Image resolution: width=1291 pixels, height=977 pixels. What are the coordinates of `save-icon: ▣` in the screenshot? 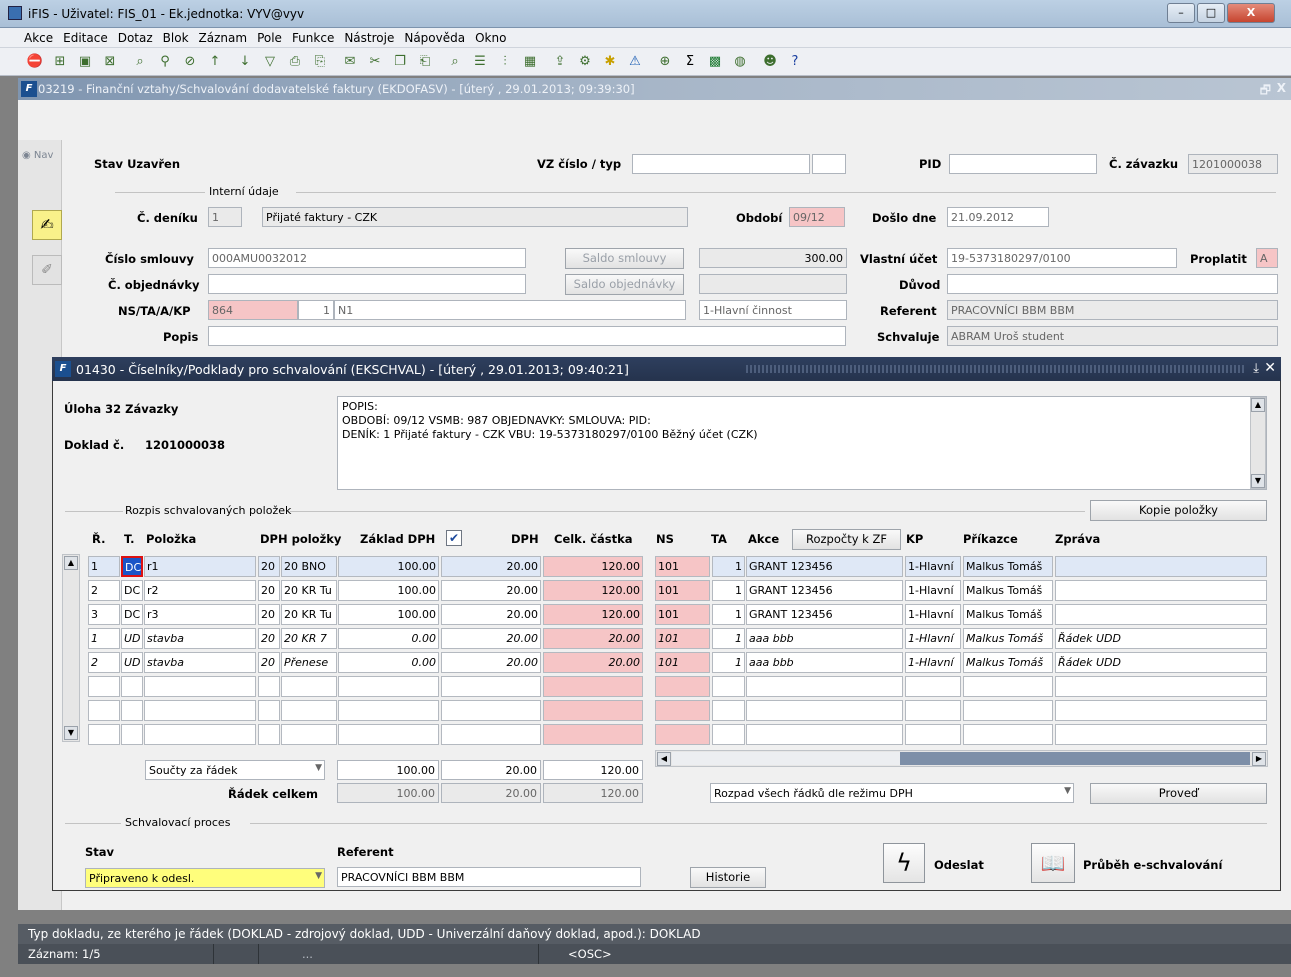 It's located at (85, 62).